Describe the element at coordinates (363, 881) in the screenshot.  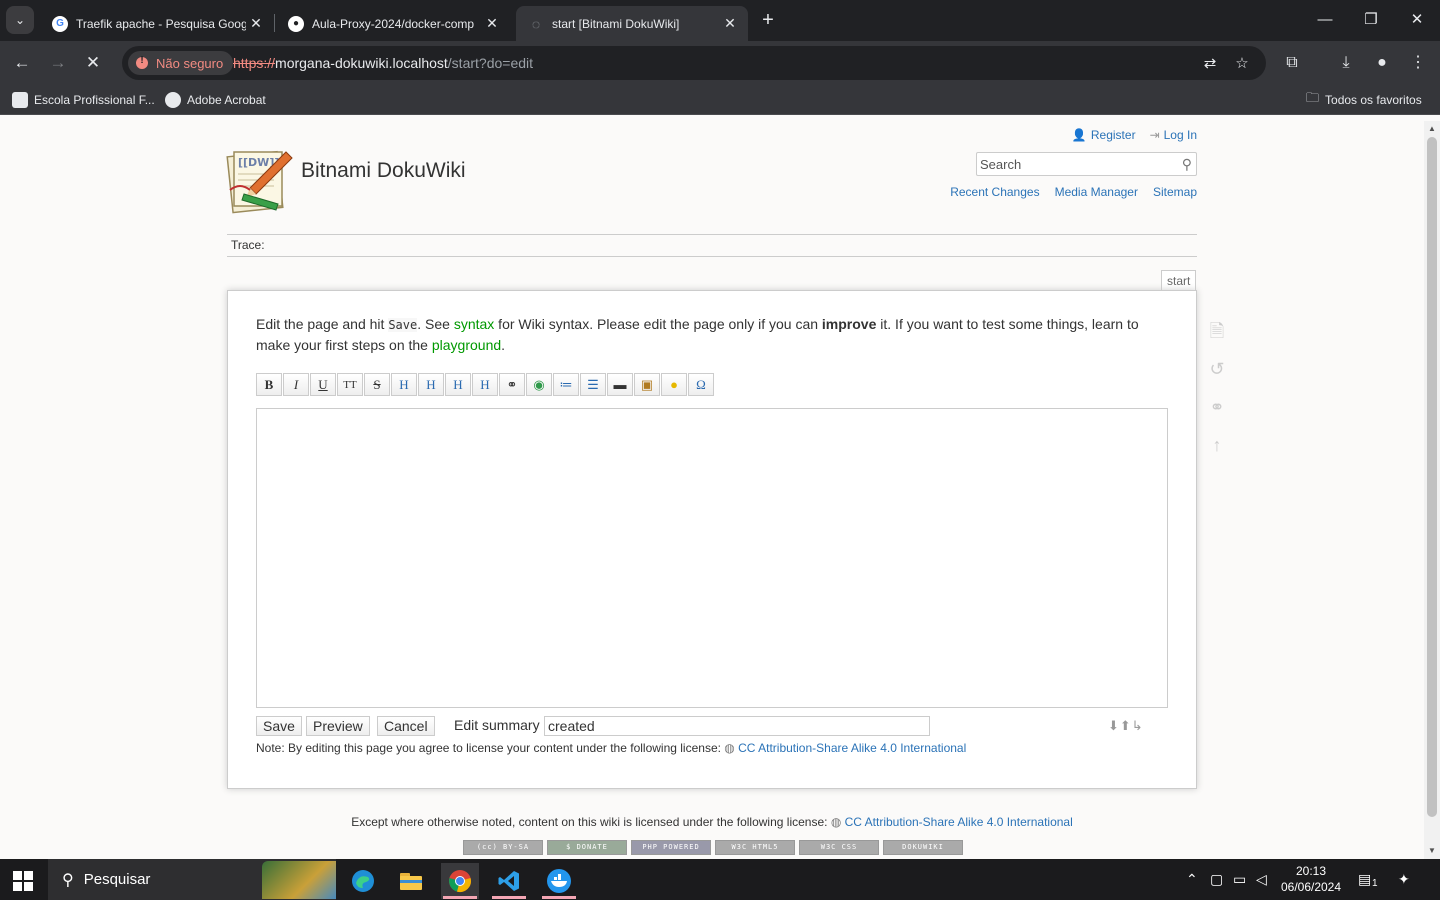
I see `edge-app-icon` at that location.